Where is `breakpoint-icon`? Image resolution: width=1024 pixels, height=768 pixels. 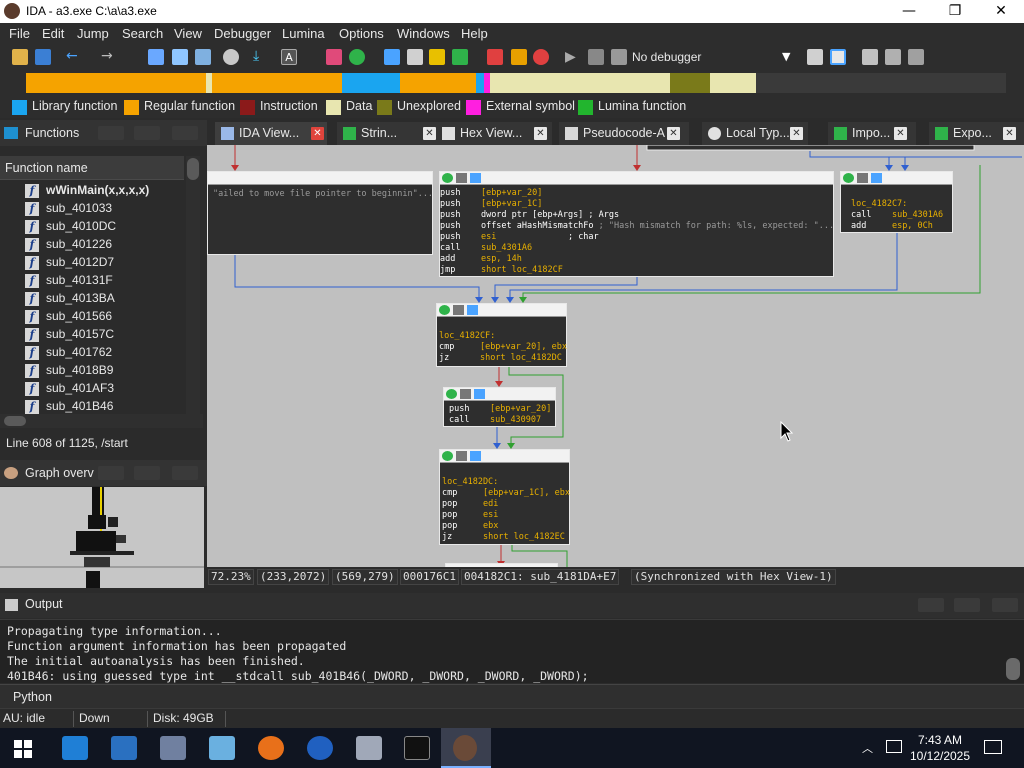 breakpoint-icon is located at coordinates (495, 57).